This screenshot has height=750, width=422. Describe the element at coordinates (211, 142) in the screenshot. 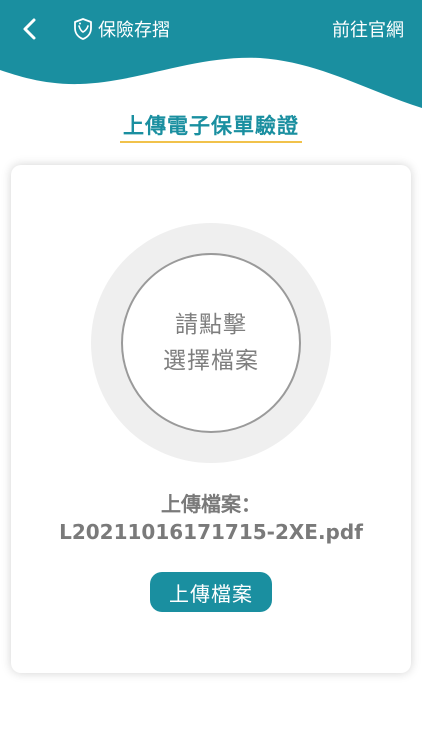

I see `title-underline` at that location.